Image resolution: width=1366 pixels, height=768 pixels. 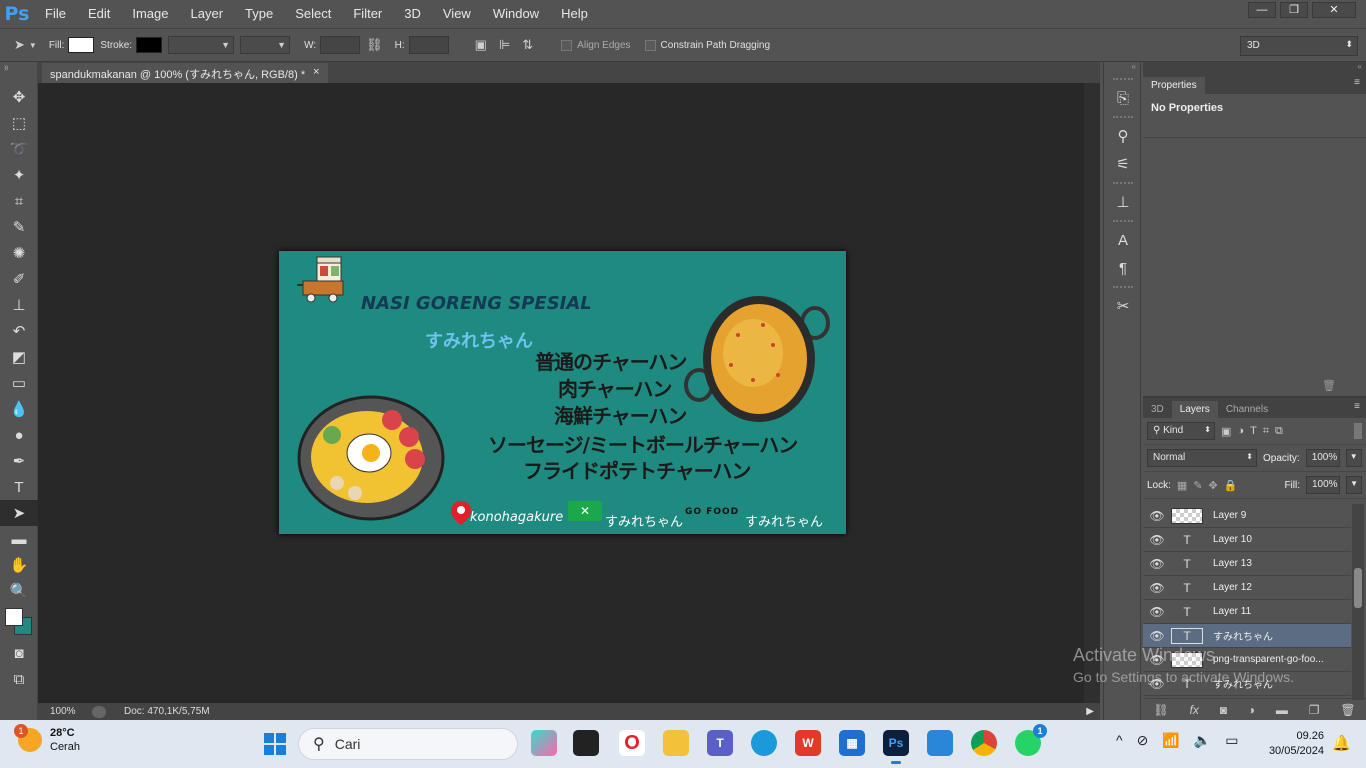 I want to click on path-operations-icon: ▣, so click(x=481, y=45).